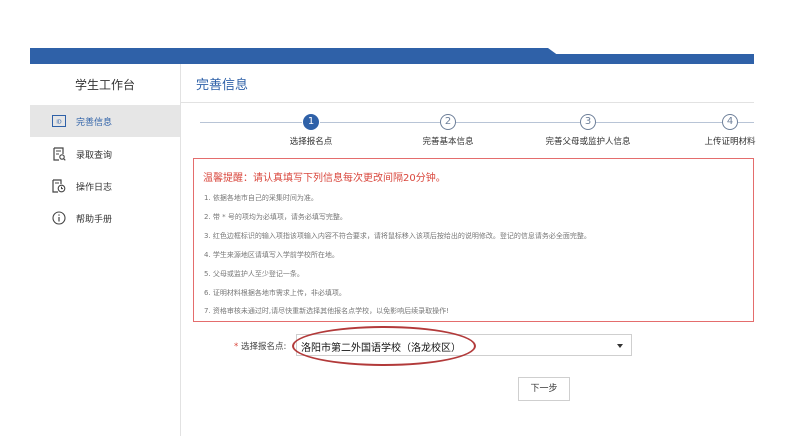  What do you see at coordinates (94, 155) in the screenshot?
I see `sidebar-item-label: 录取查询` at bounding box center [94, 155].